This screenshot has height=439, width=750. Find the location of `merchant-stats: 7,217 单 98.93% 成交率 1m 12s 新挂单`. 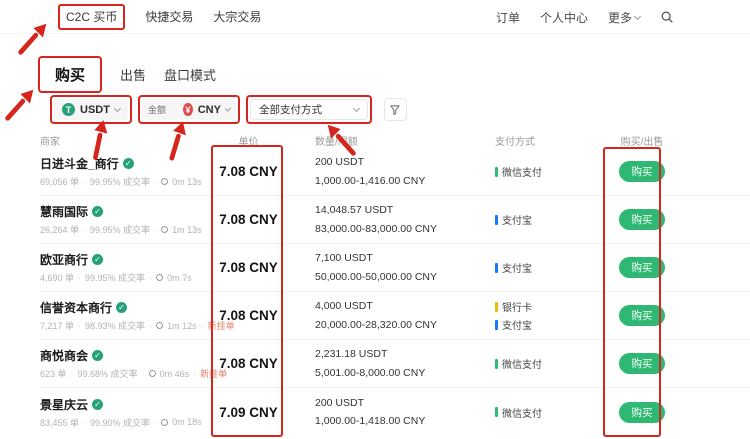

merchant-stats: 7,217 单 98.93% 成交率 1m 12s 新挂单 is located at coordinates (137, 325).